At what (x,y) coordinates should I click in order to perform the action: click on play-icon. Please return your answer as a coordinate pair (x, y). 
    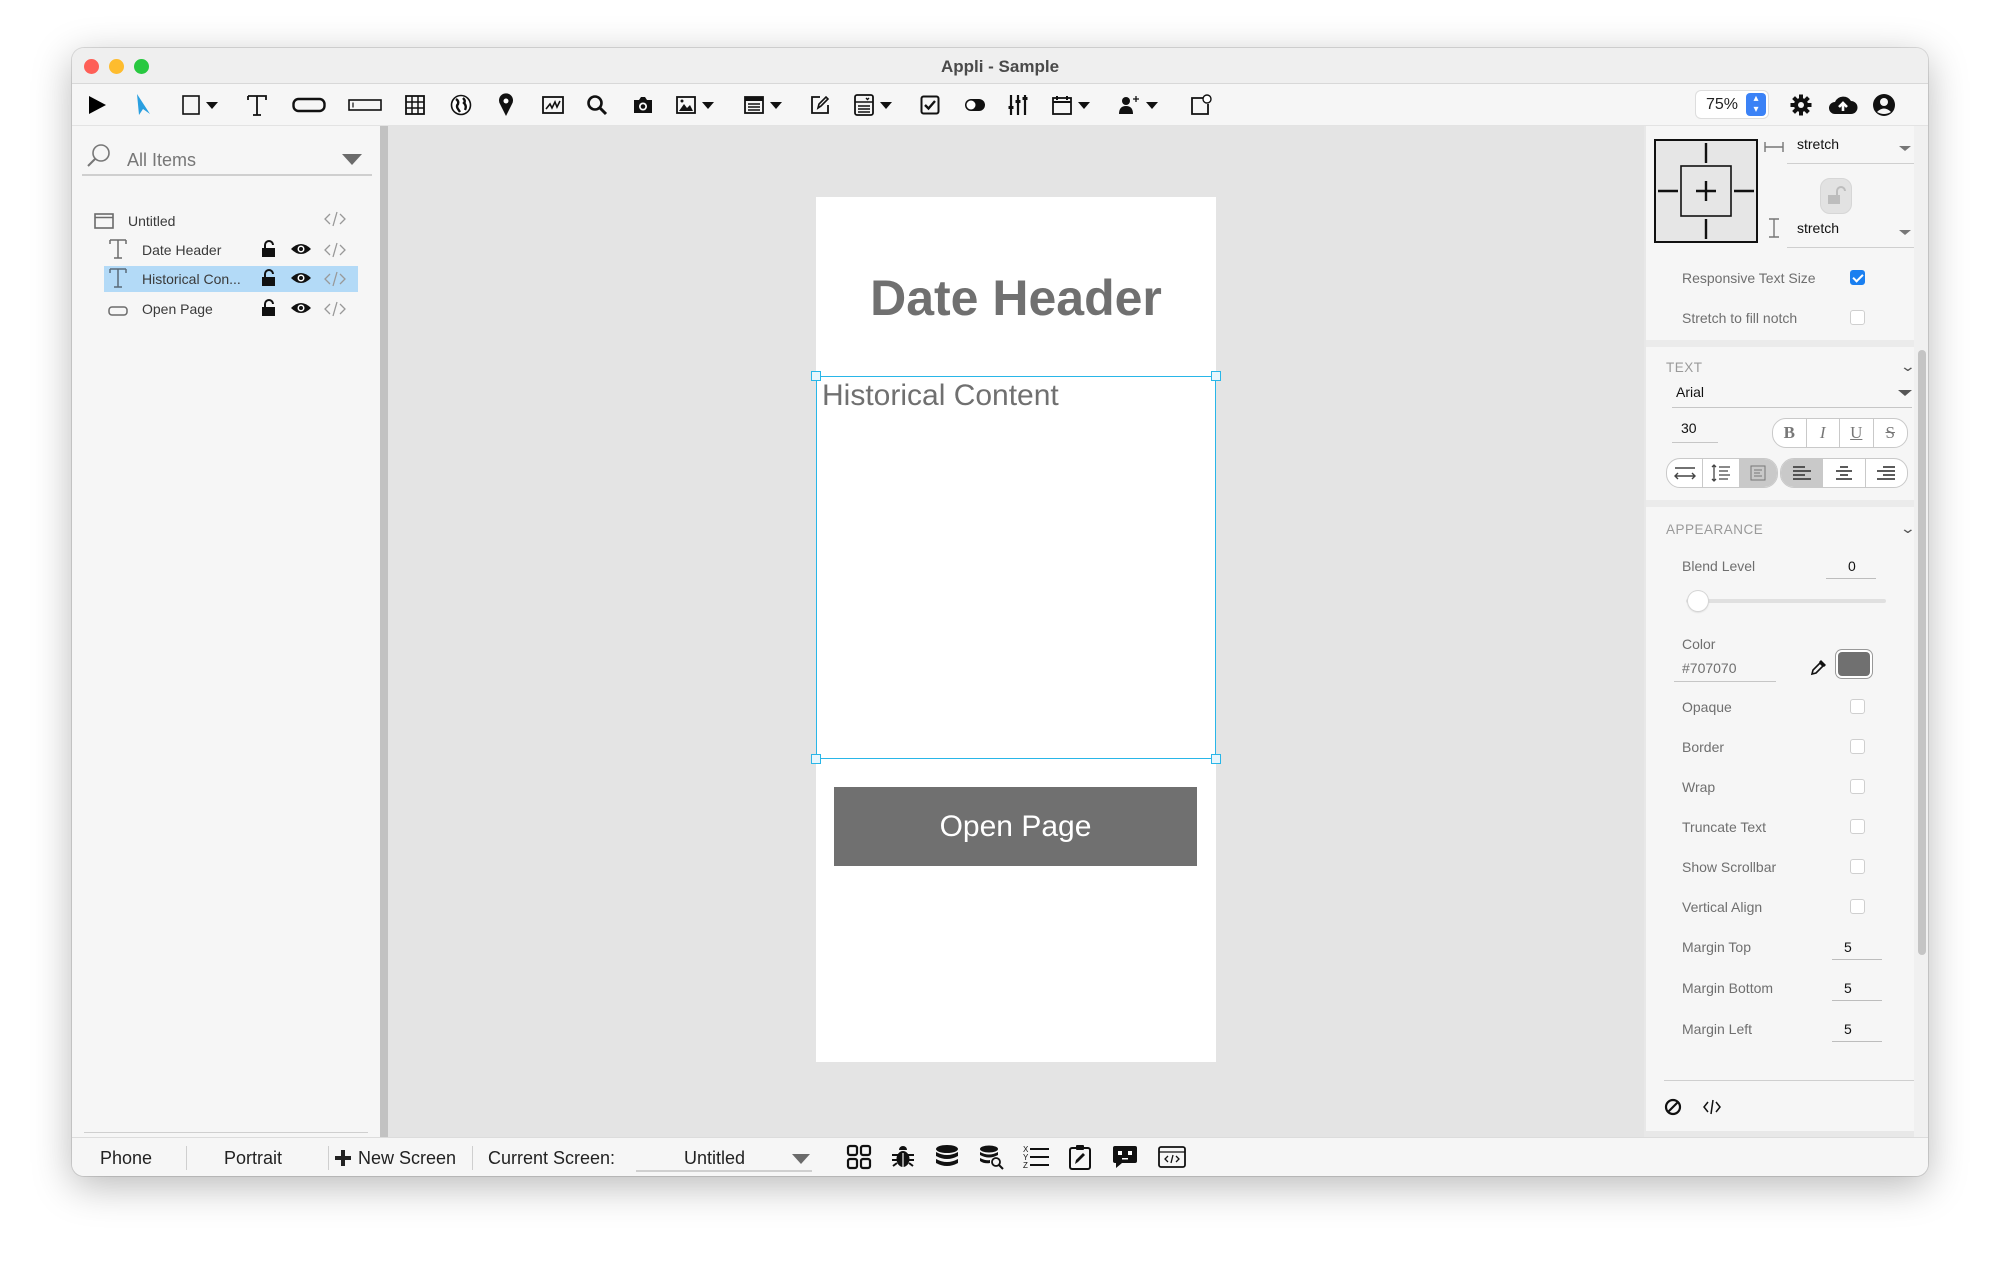
    Looking at the image, I should click on (97, 105).